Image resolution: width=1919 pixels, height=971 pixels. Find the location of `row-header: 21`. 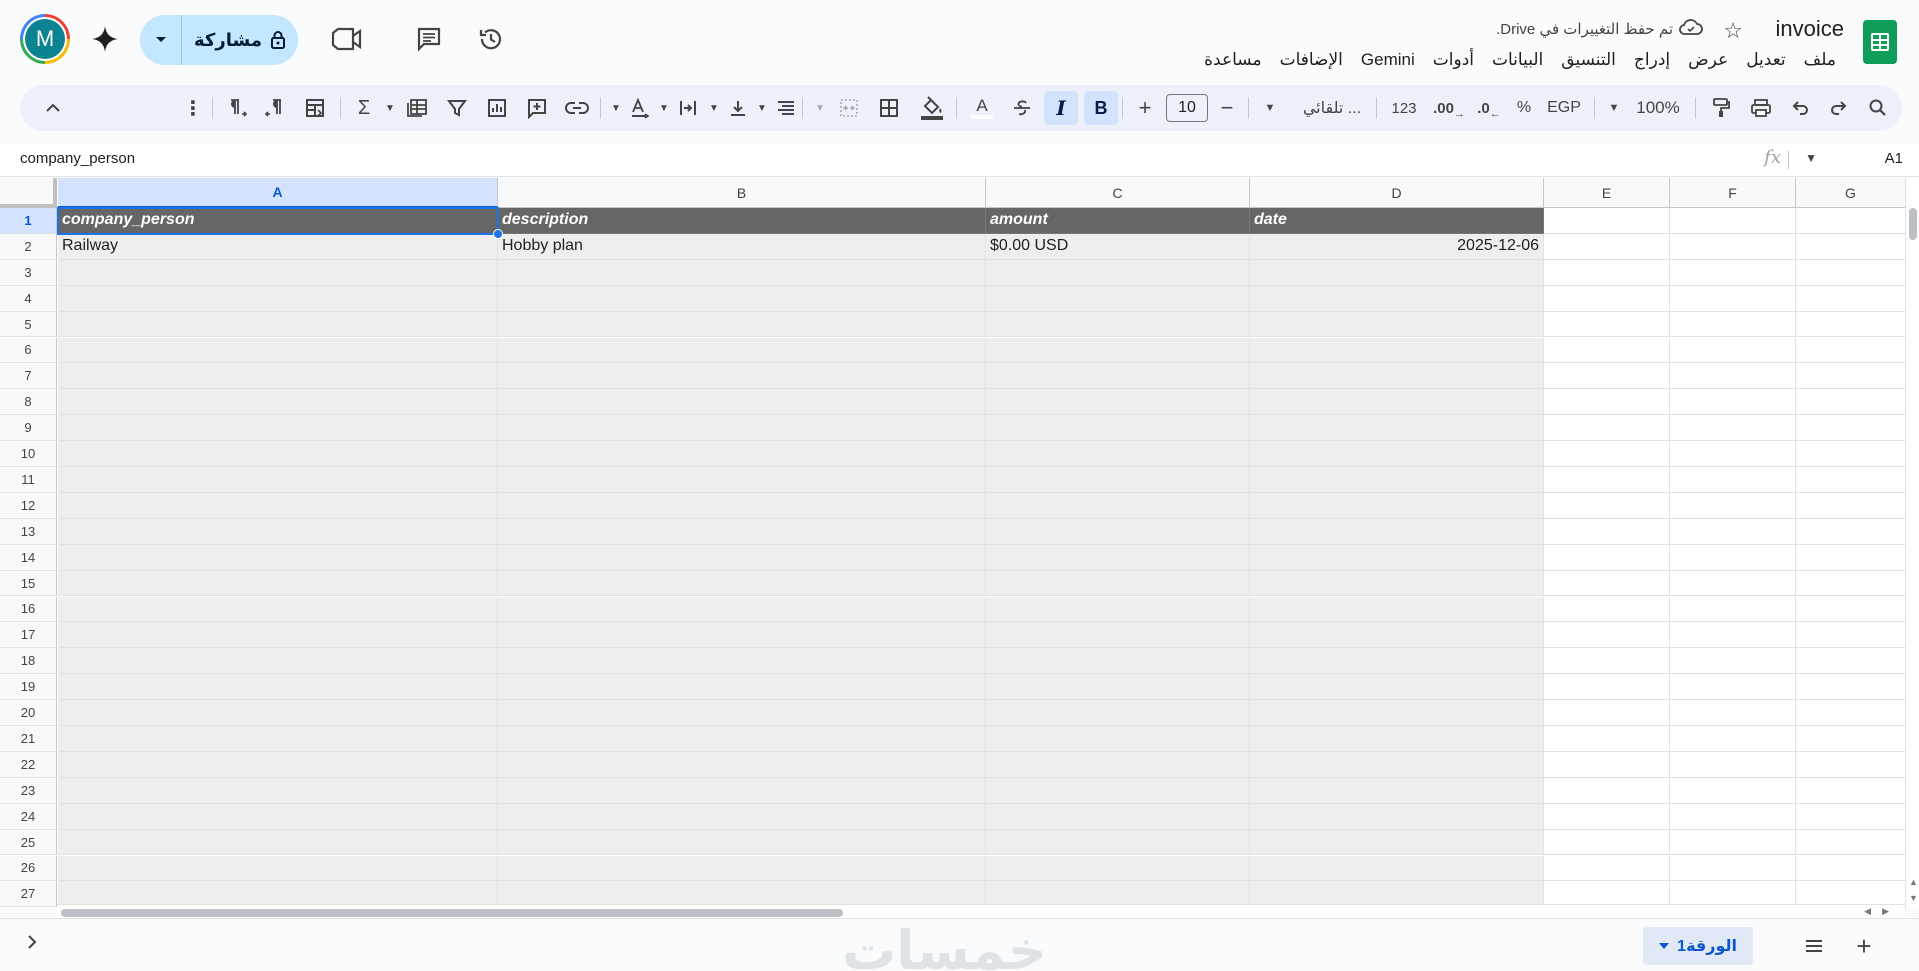

row-header: 21 is located at coordinates (28, 739).